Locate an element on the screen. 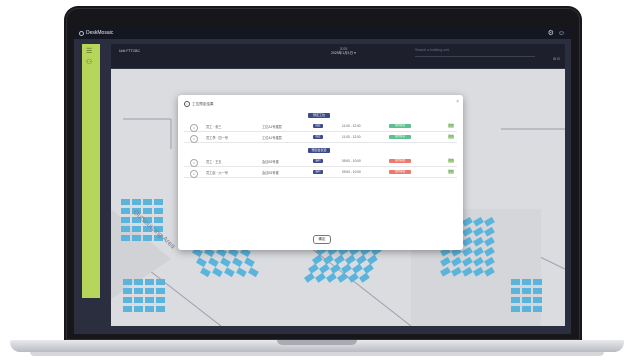 The width and height of the screenshot is (634, 363). date-selector: 2025 2025年1月1日 ▾ is located at coordinates (343, 51).